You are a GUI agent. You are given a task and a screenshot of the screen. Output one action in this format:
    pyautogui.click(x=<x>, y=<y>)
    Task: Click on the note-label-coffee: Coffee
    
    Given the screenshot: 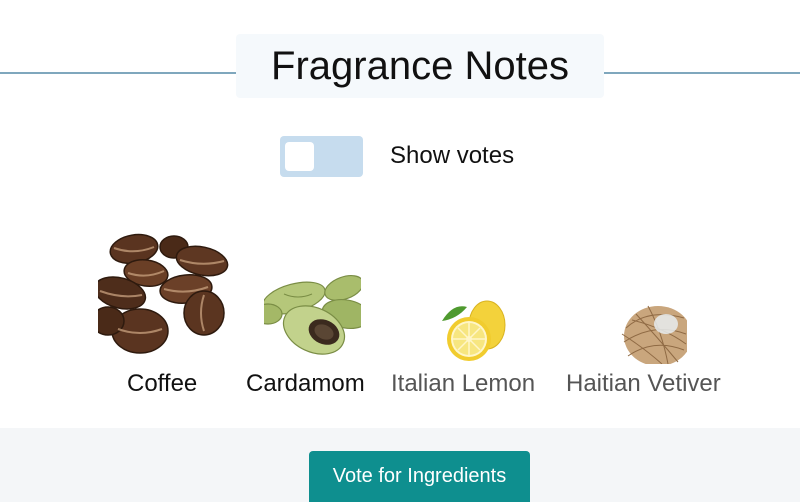 What is the action you would take?
    pyautogui.click(x=162, y=383)
    